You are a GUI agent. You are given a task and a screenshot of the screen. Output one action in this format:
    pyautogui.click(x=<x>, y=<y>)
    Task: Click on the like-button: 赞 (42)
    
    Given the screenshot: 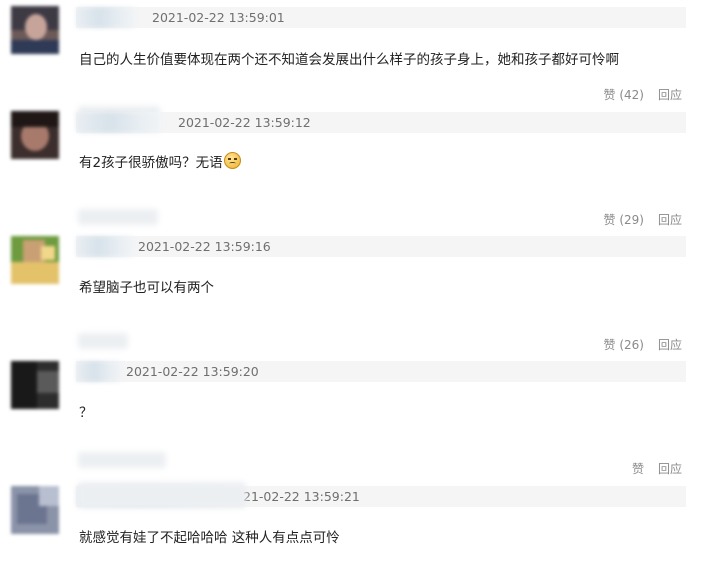 What is the action you would take?
    pyautogui.click(x=624, y=94)
    